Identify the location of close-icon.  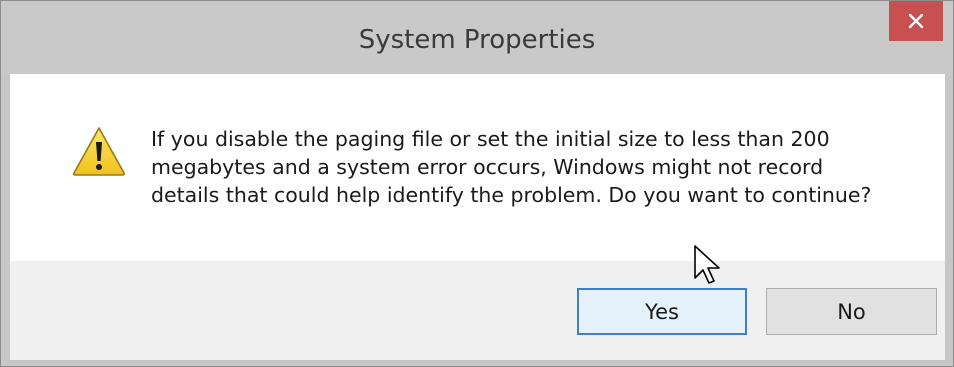
(916, 21).